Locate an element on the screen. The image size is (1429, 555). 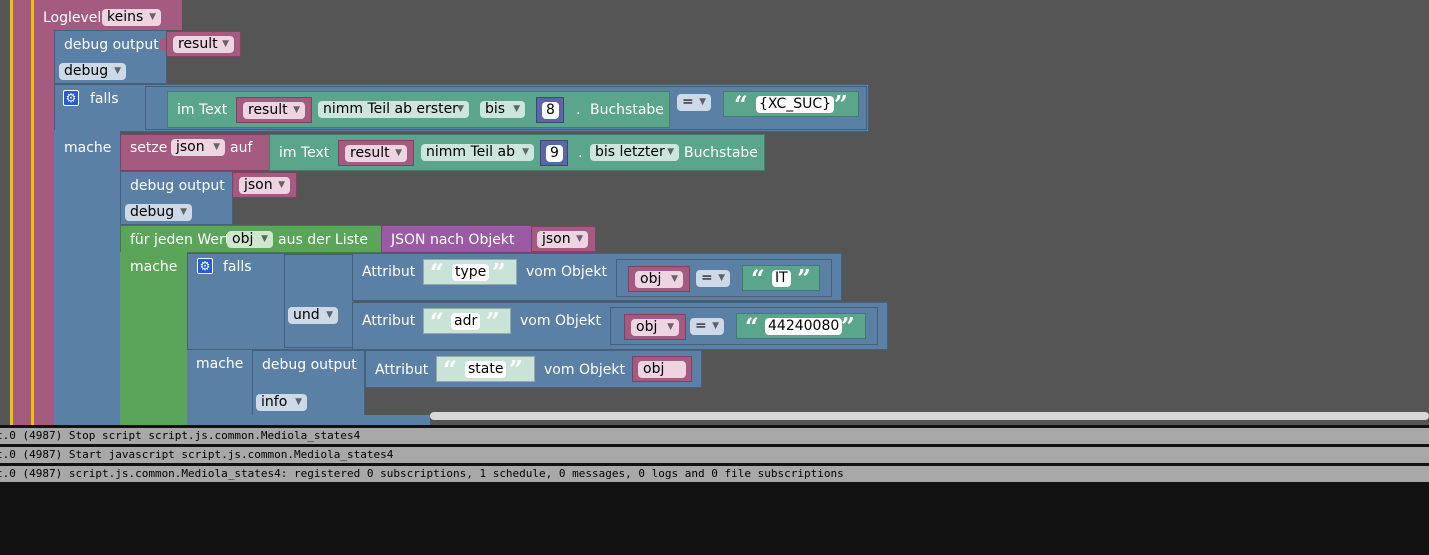
number-block-8: 8 is located at coordinates (550, 110).